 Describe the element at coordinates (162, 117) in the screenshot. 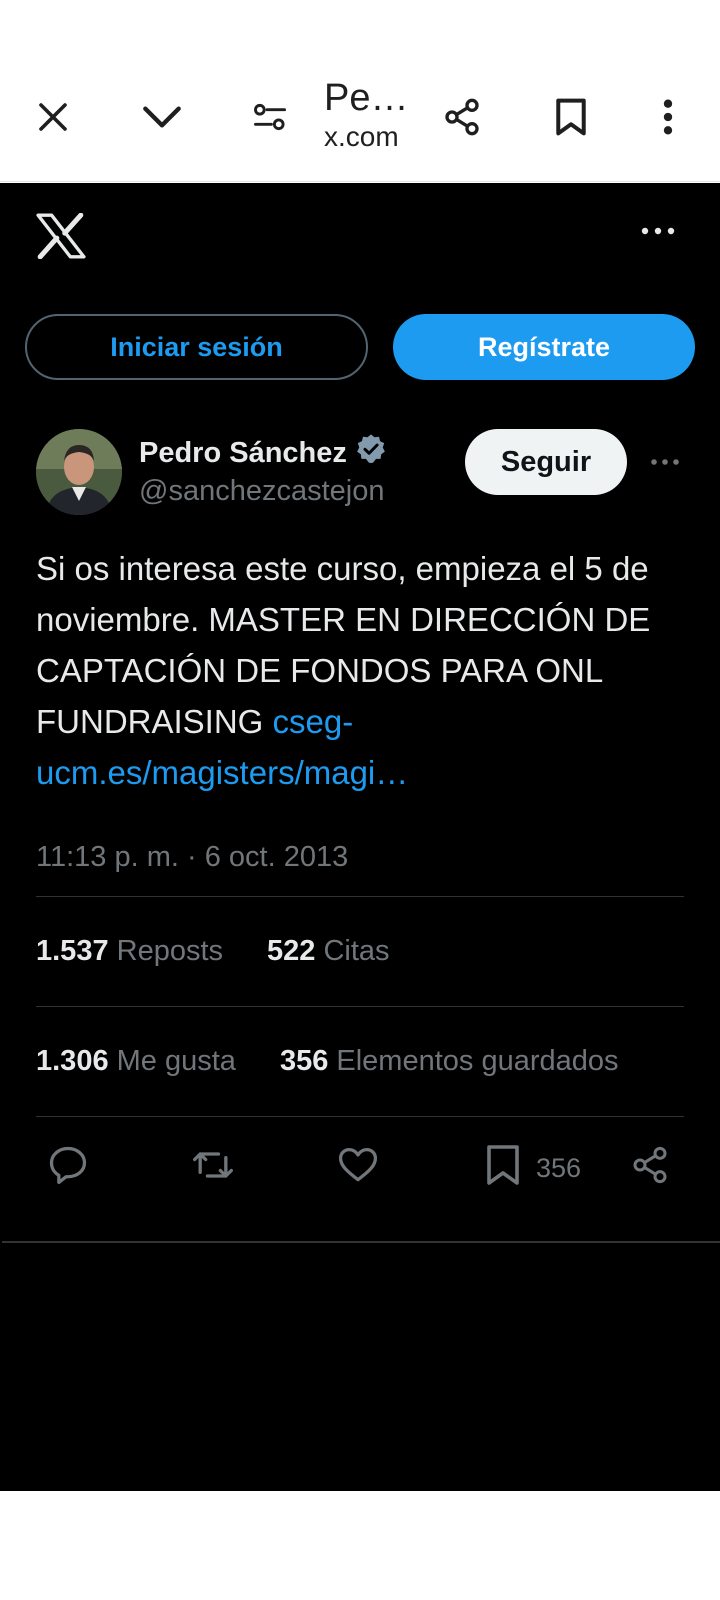

I see `chevron-down-icon` at that location.